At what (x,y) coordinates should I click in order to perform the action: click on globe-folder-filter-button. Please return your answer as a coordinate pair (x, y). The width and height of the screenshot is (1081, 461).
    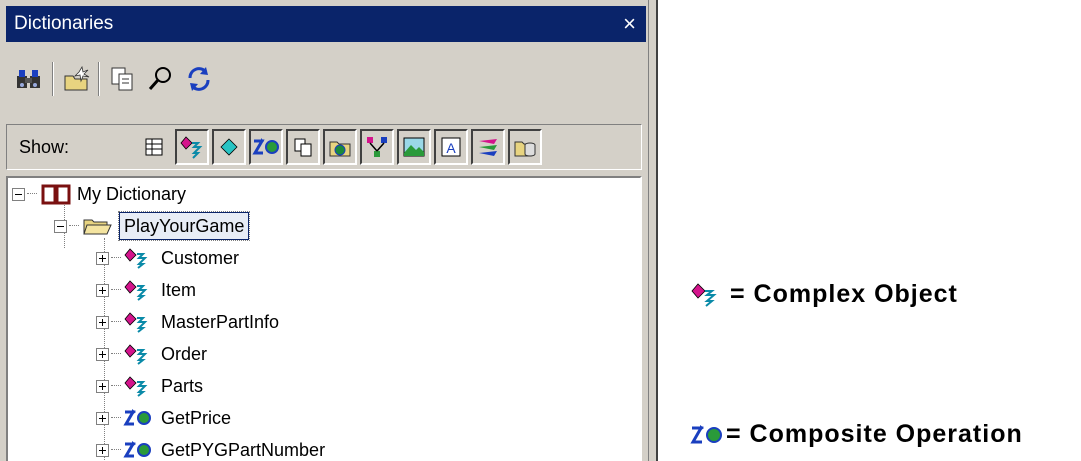
    Looking at the image, I should click on (340, 147).